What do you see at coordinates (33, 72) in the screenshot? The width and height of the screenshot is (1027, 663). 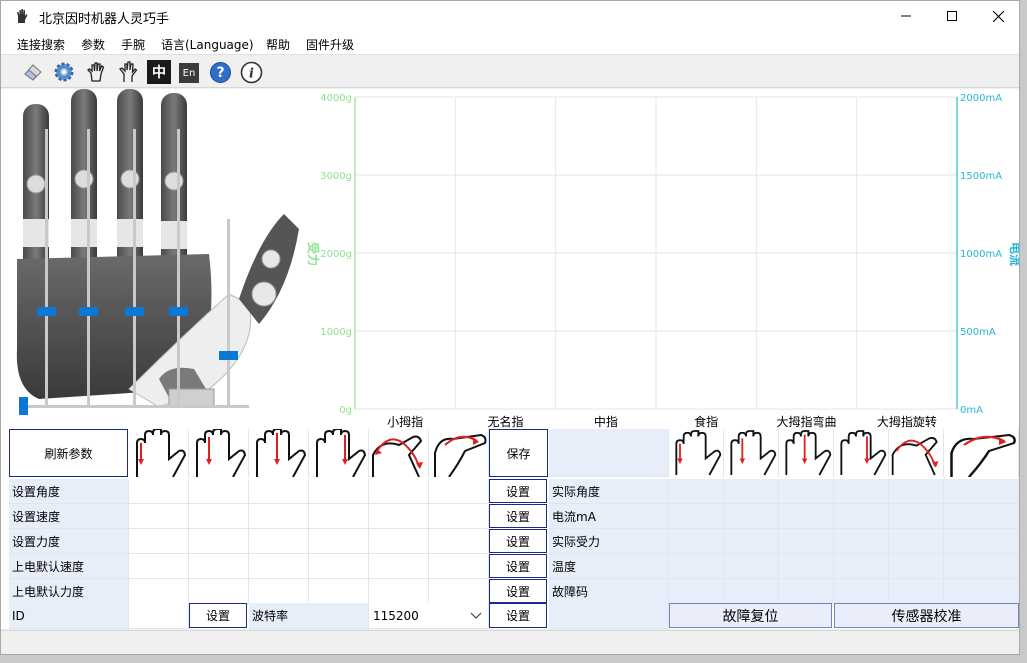 I see `eraser-button` at bounding box center [33, 72].